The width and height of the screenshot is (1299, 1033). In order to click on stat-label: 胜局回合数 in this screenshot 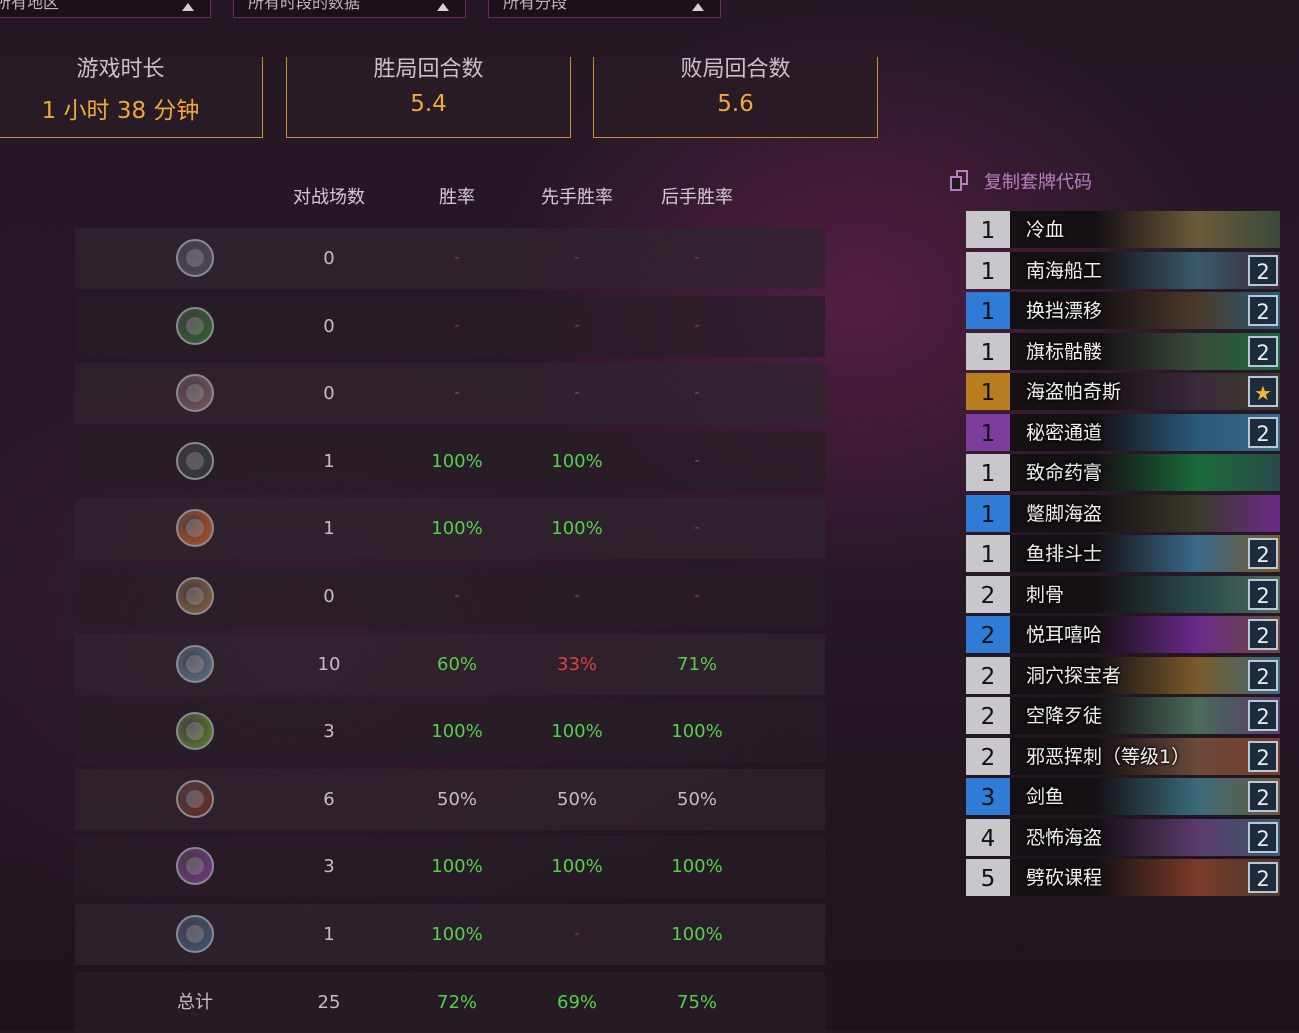, I will do `click(428, 69)`.